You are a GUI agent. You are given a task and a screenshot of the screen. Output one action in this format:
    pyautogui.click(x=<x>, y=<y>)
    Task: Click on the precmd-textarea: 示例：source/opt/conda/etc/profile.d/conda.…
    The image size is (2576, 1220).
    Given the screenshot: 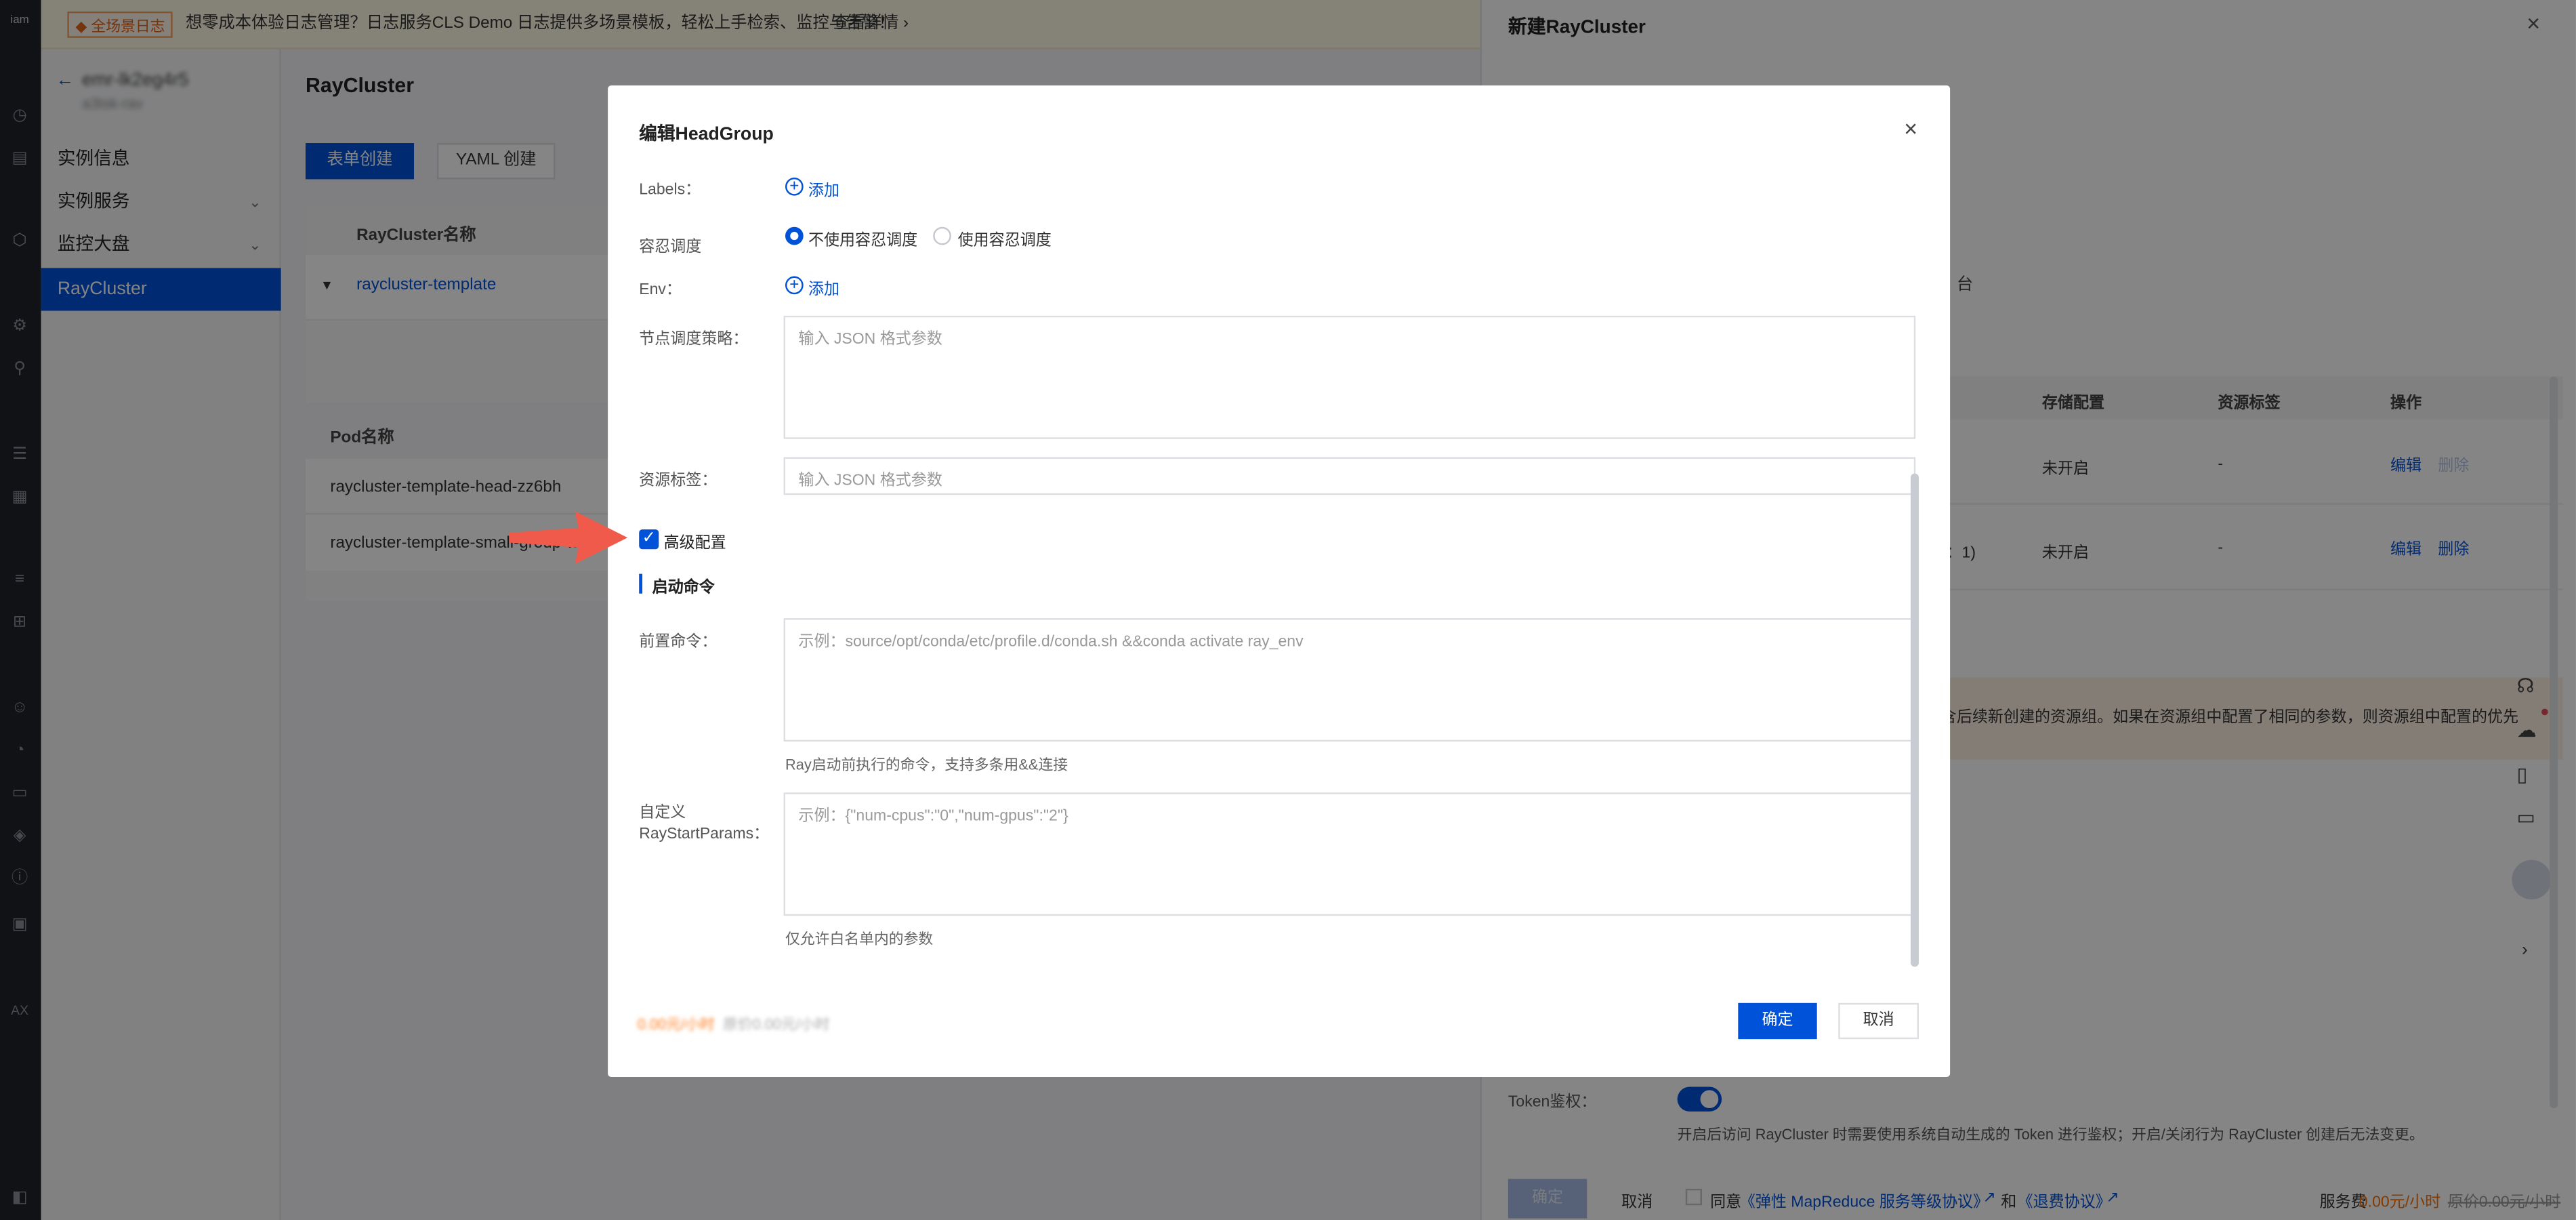 What is the action you would take?
    pyautogui.click(x=1349, y=680)
    